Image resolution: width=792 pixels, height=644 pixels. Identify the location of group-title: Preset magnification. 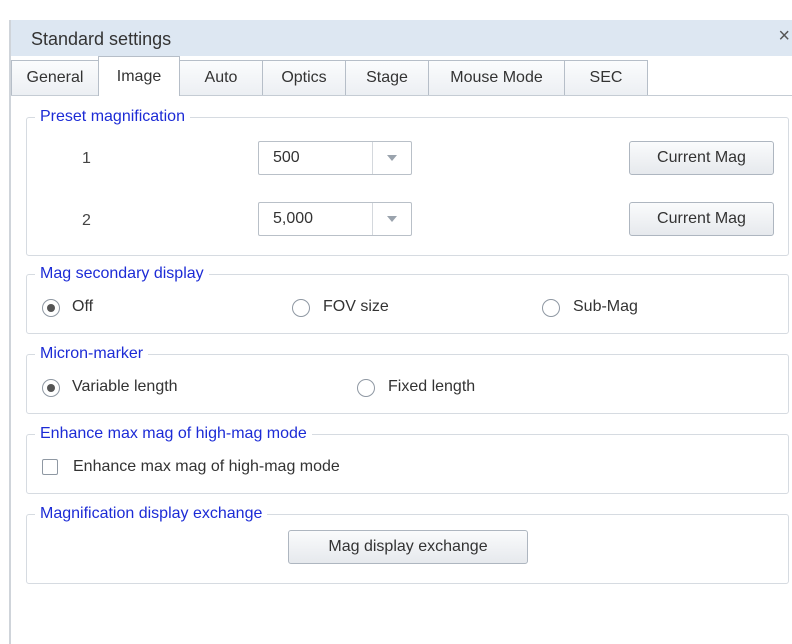
(112, 117).